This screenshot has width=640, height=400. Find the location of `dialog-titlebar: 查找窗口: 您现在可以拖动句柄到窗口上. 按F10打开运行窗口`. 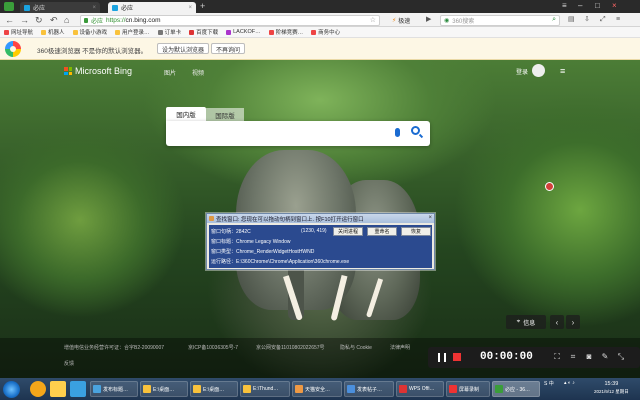

dialog-titlebar: 查找窗口: 您现在可以拖动句柄到窗口上. 按F10打开运行窗口 is located at coordinates (320, 218).